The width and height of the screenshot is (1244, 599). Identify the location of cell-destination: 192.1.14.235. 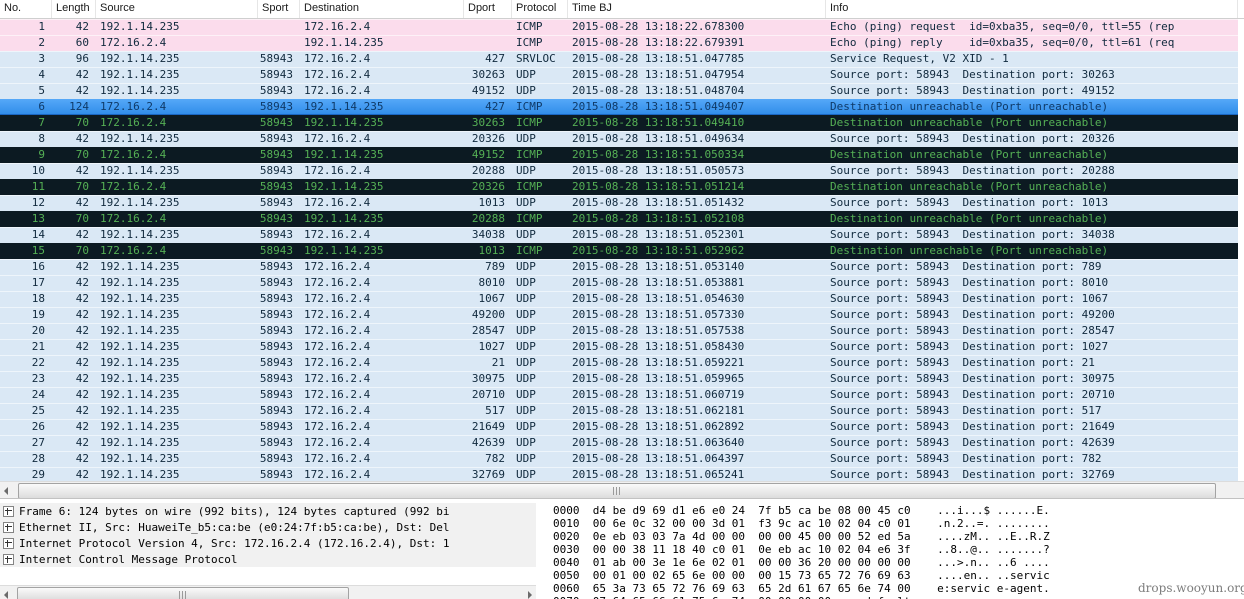
(344, 106).